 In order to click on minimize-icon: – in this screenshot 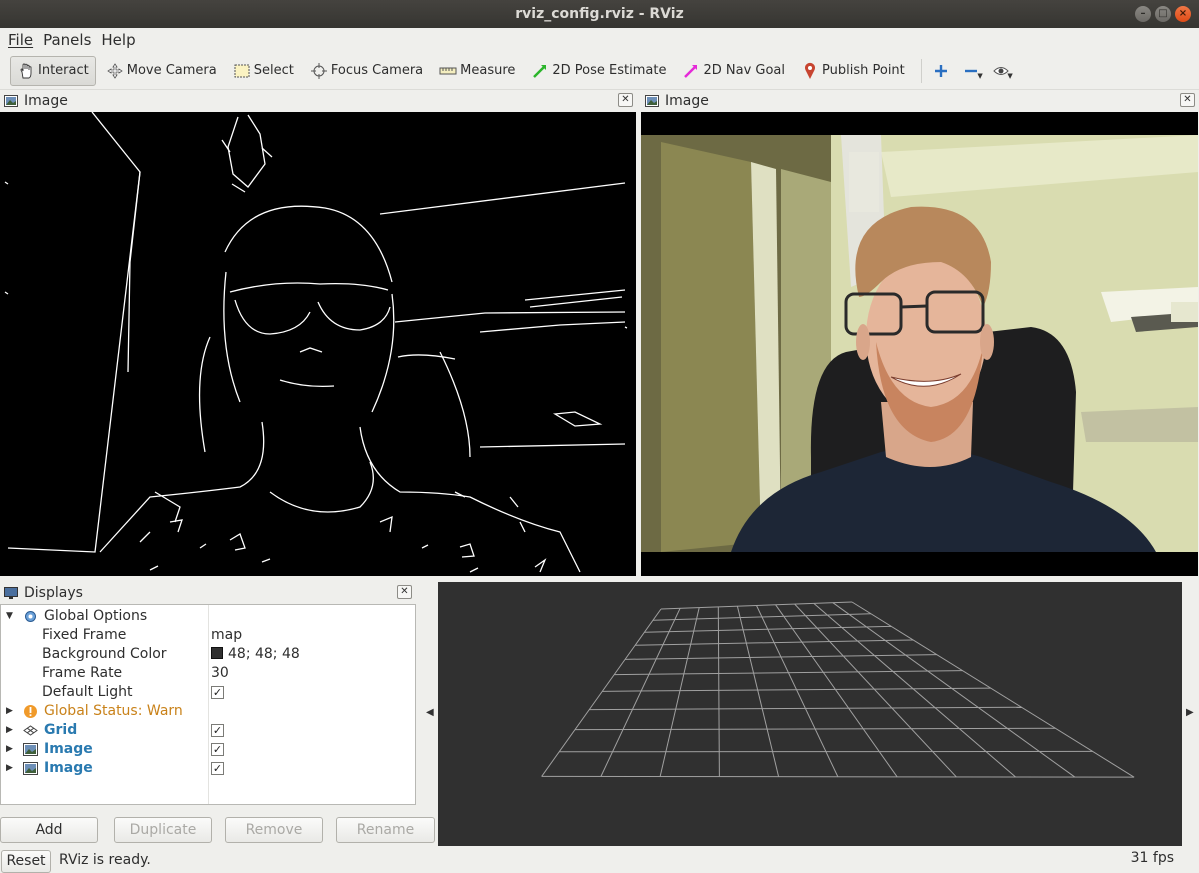, I will do `click(1143, 14)`.